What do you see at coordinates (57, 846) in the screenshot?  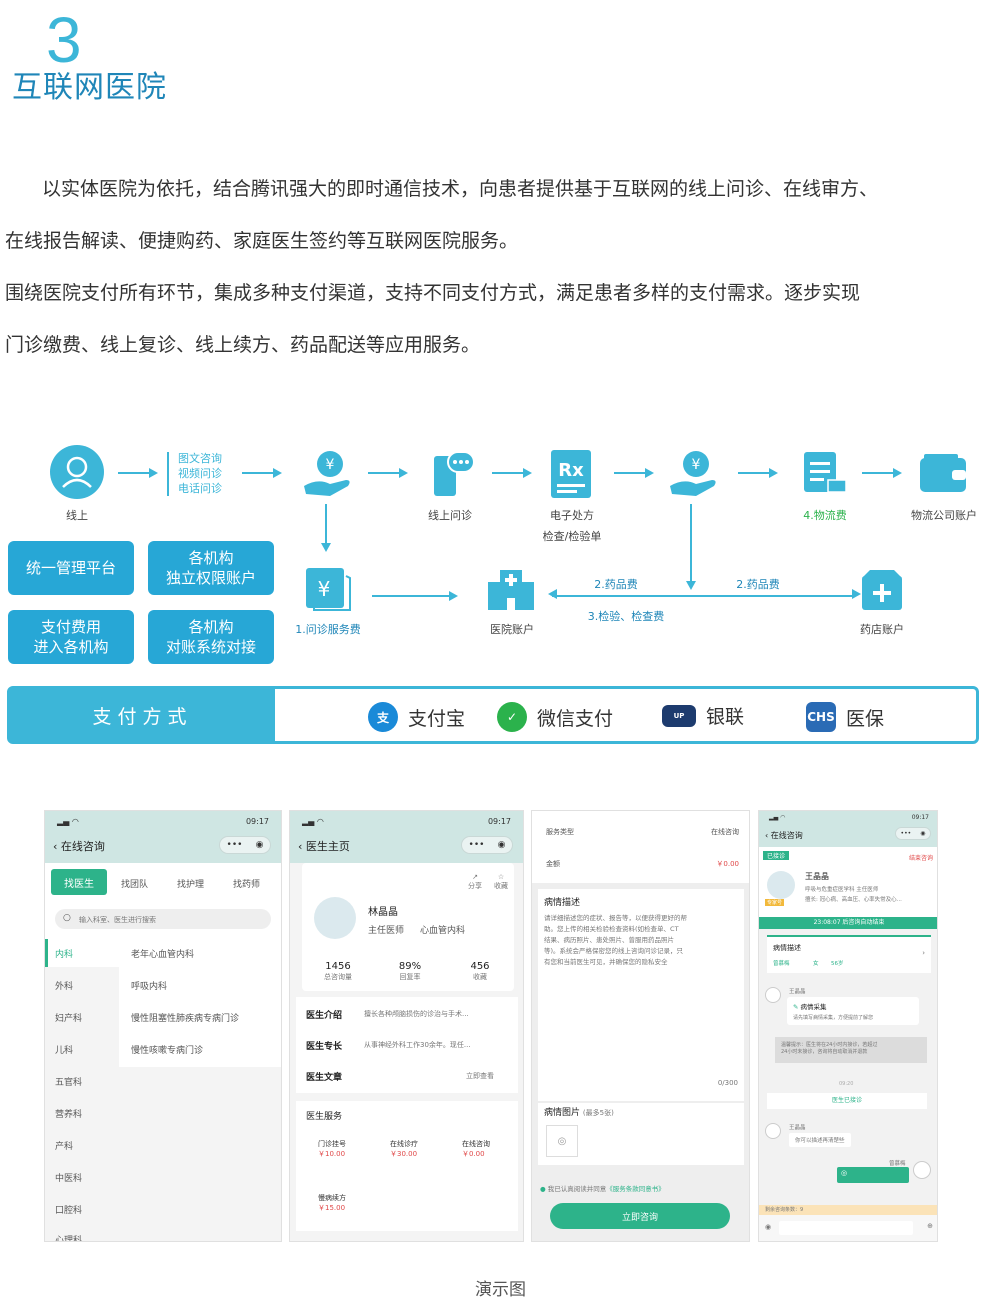 I see `back-icon: ‹` at bounding box center [57, 846].